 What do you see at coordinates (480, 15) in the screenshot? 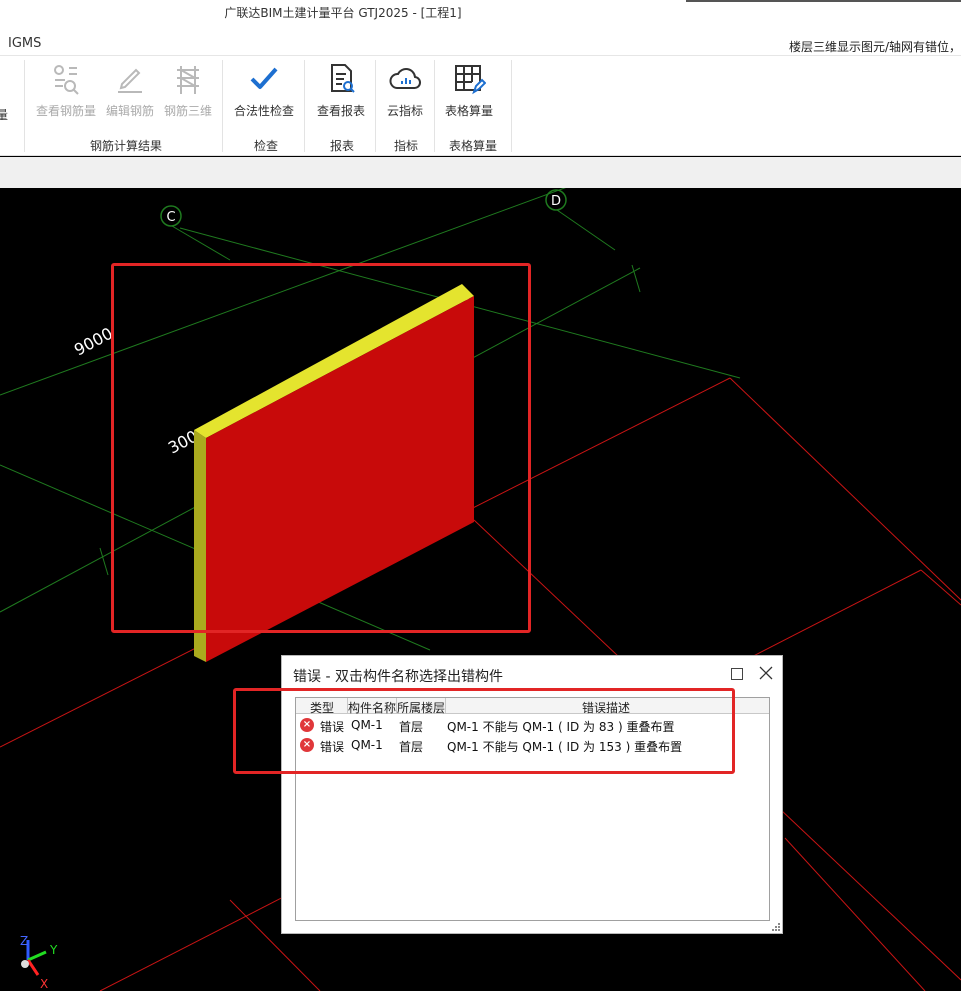
I see `title-bar: 广联达BIM土建计量平台 GTJ2025 - [工程1]` at bounding box center [480, 15].